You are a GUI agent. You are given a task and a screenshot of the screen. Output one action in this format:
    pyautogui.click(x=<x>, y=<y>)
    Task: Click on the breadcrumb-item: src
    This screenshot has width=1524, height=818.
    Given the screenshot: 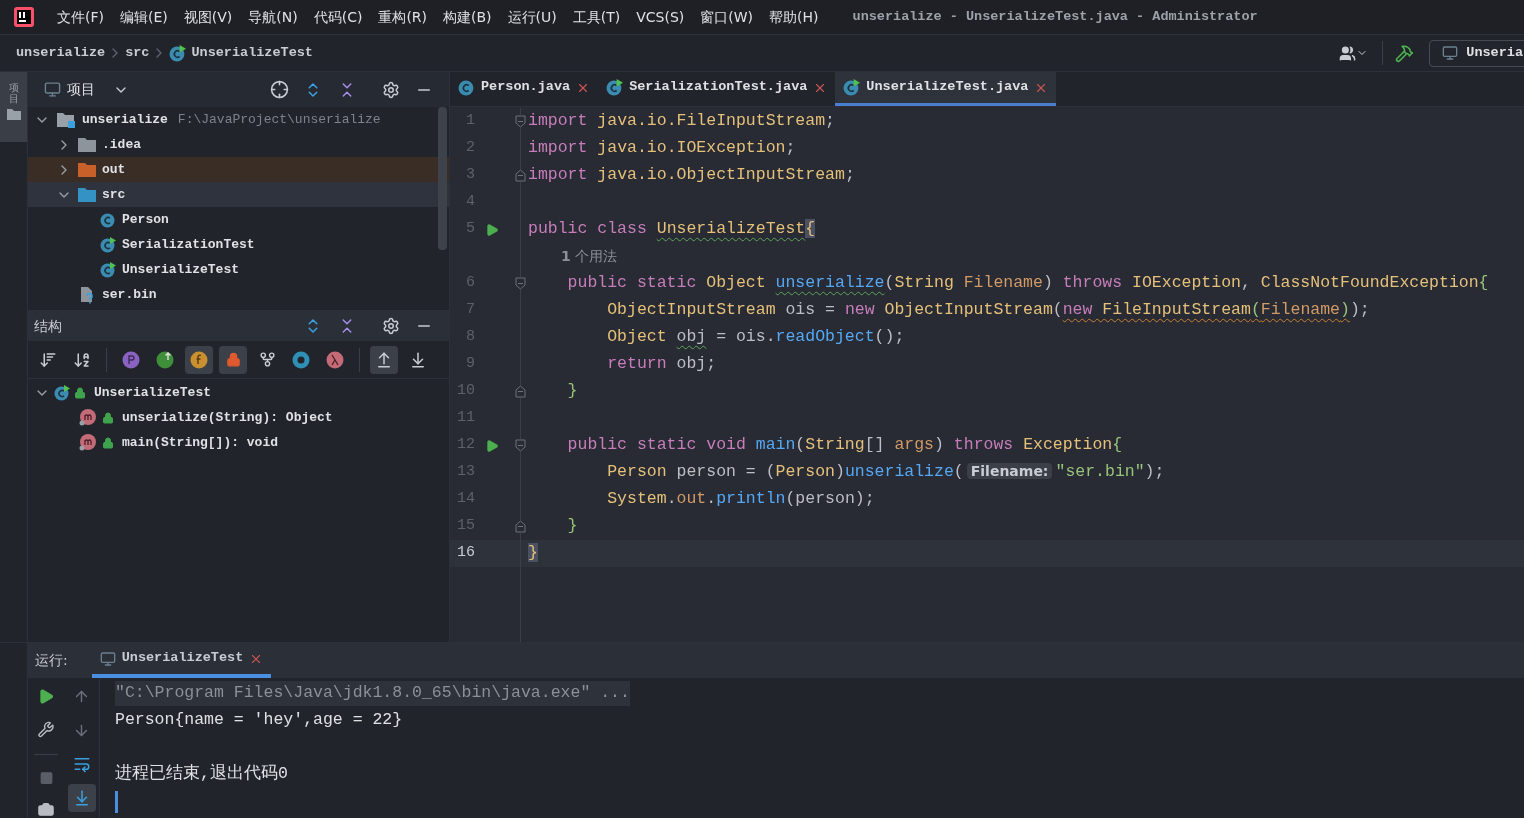 What is the action you would take?
    pyautogui.click(x=137, y=53)
    